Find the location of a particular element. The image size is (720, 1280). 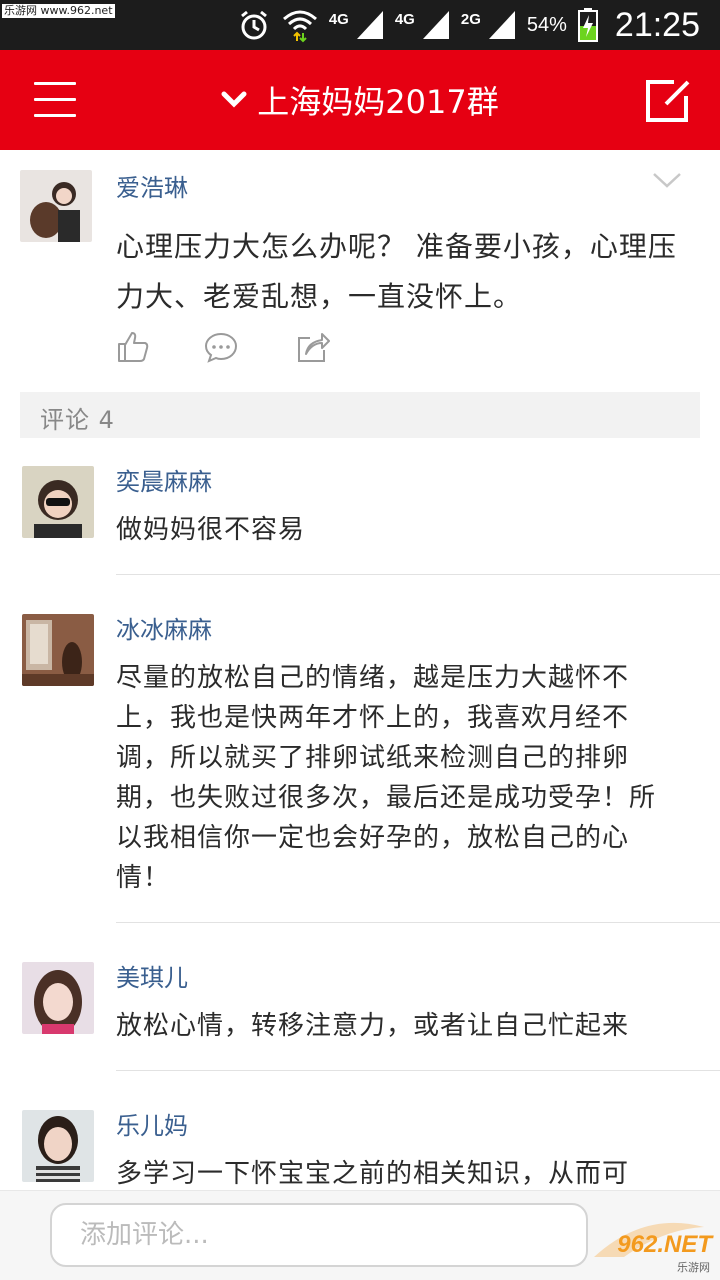

app-bar: 上海妈妈2017群 is located at coordinates (360, 100).